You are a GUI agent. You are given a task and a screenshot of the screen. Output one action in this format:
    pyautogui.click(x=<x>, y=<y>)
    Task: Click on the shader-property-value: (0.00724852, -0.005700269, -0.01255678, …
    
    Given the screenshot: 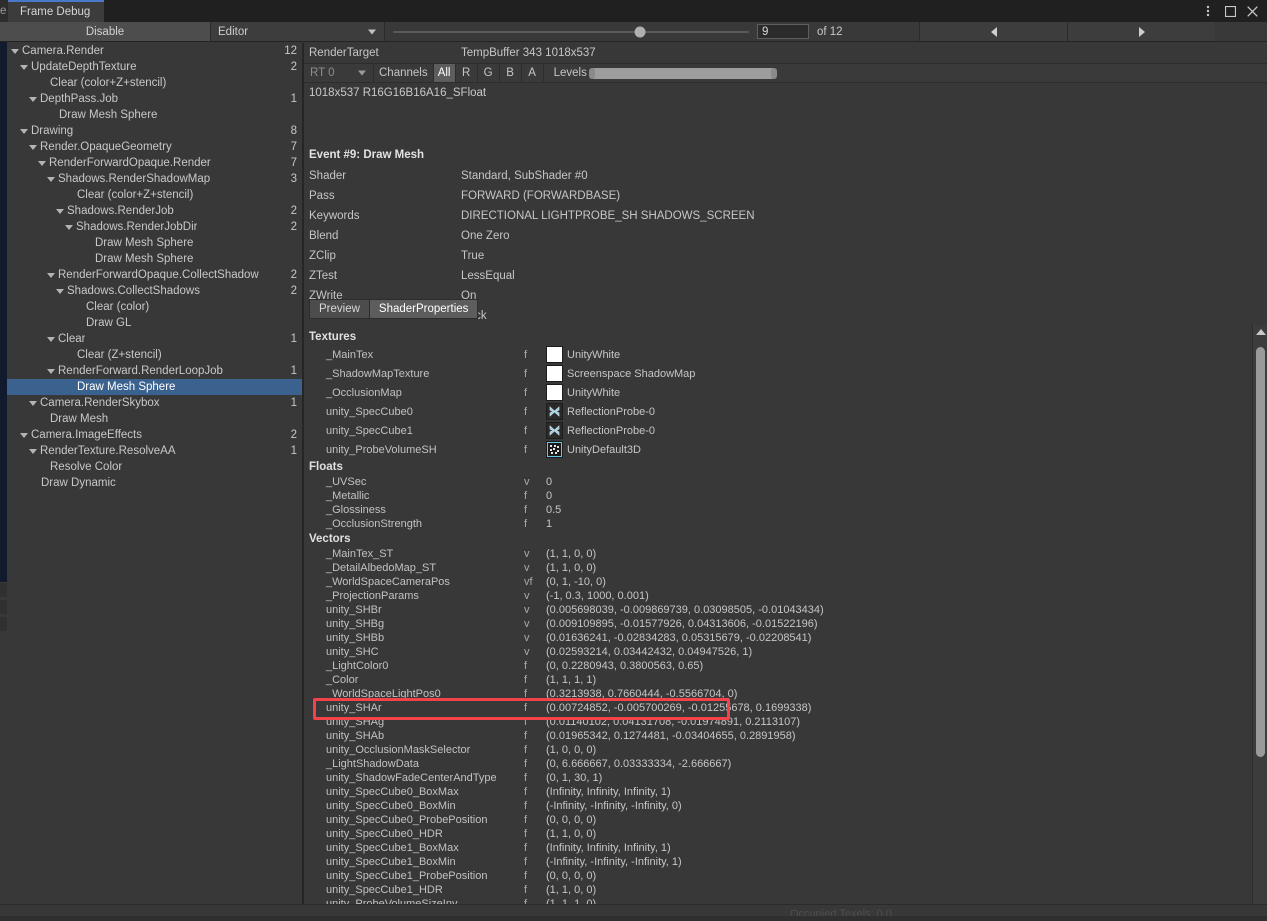 What is the action you would take?
    pyautogui.click(x=679, y=708)
    